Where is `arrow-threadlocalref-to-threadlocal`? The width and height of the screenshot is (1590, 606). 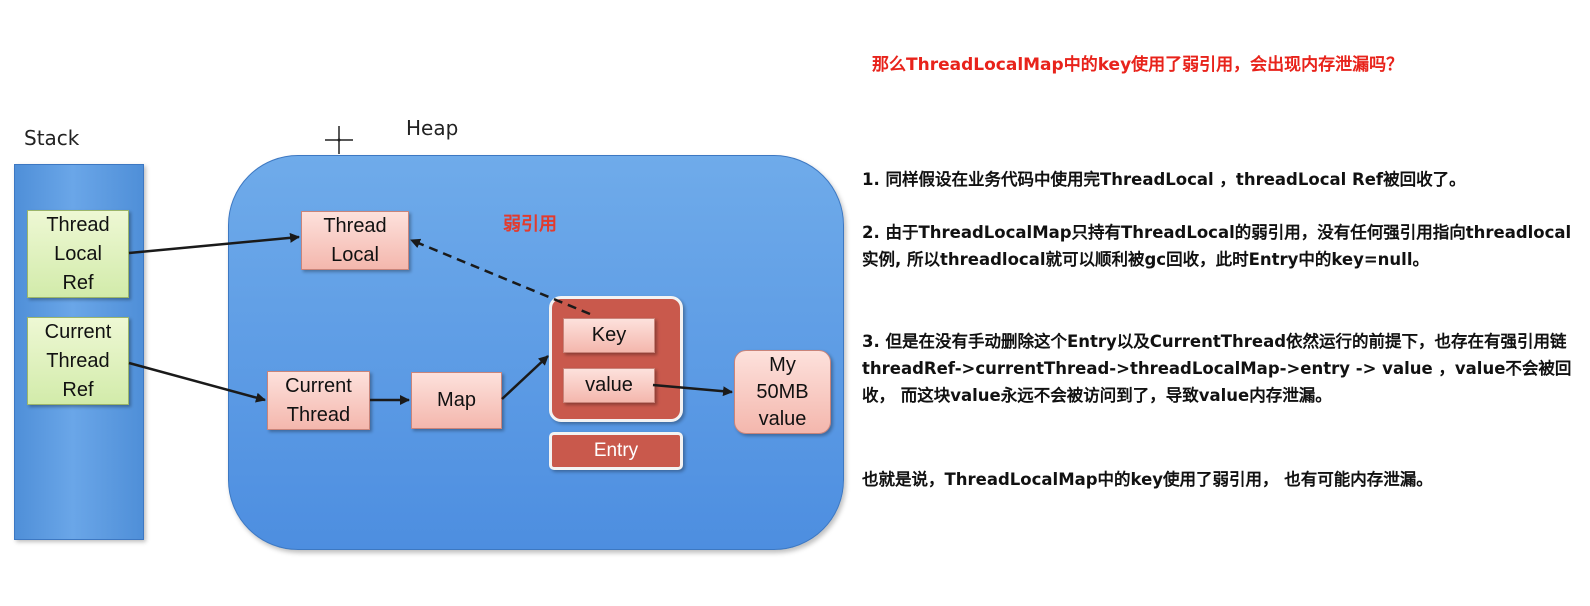 arrow-threadlocalref-to-threadlocal is located at coordinates (214, 243).